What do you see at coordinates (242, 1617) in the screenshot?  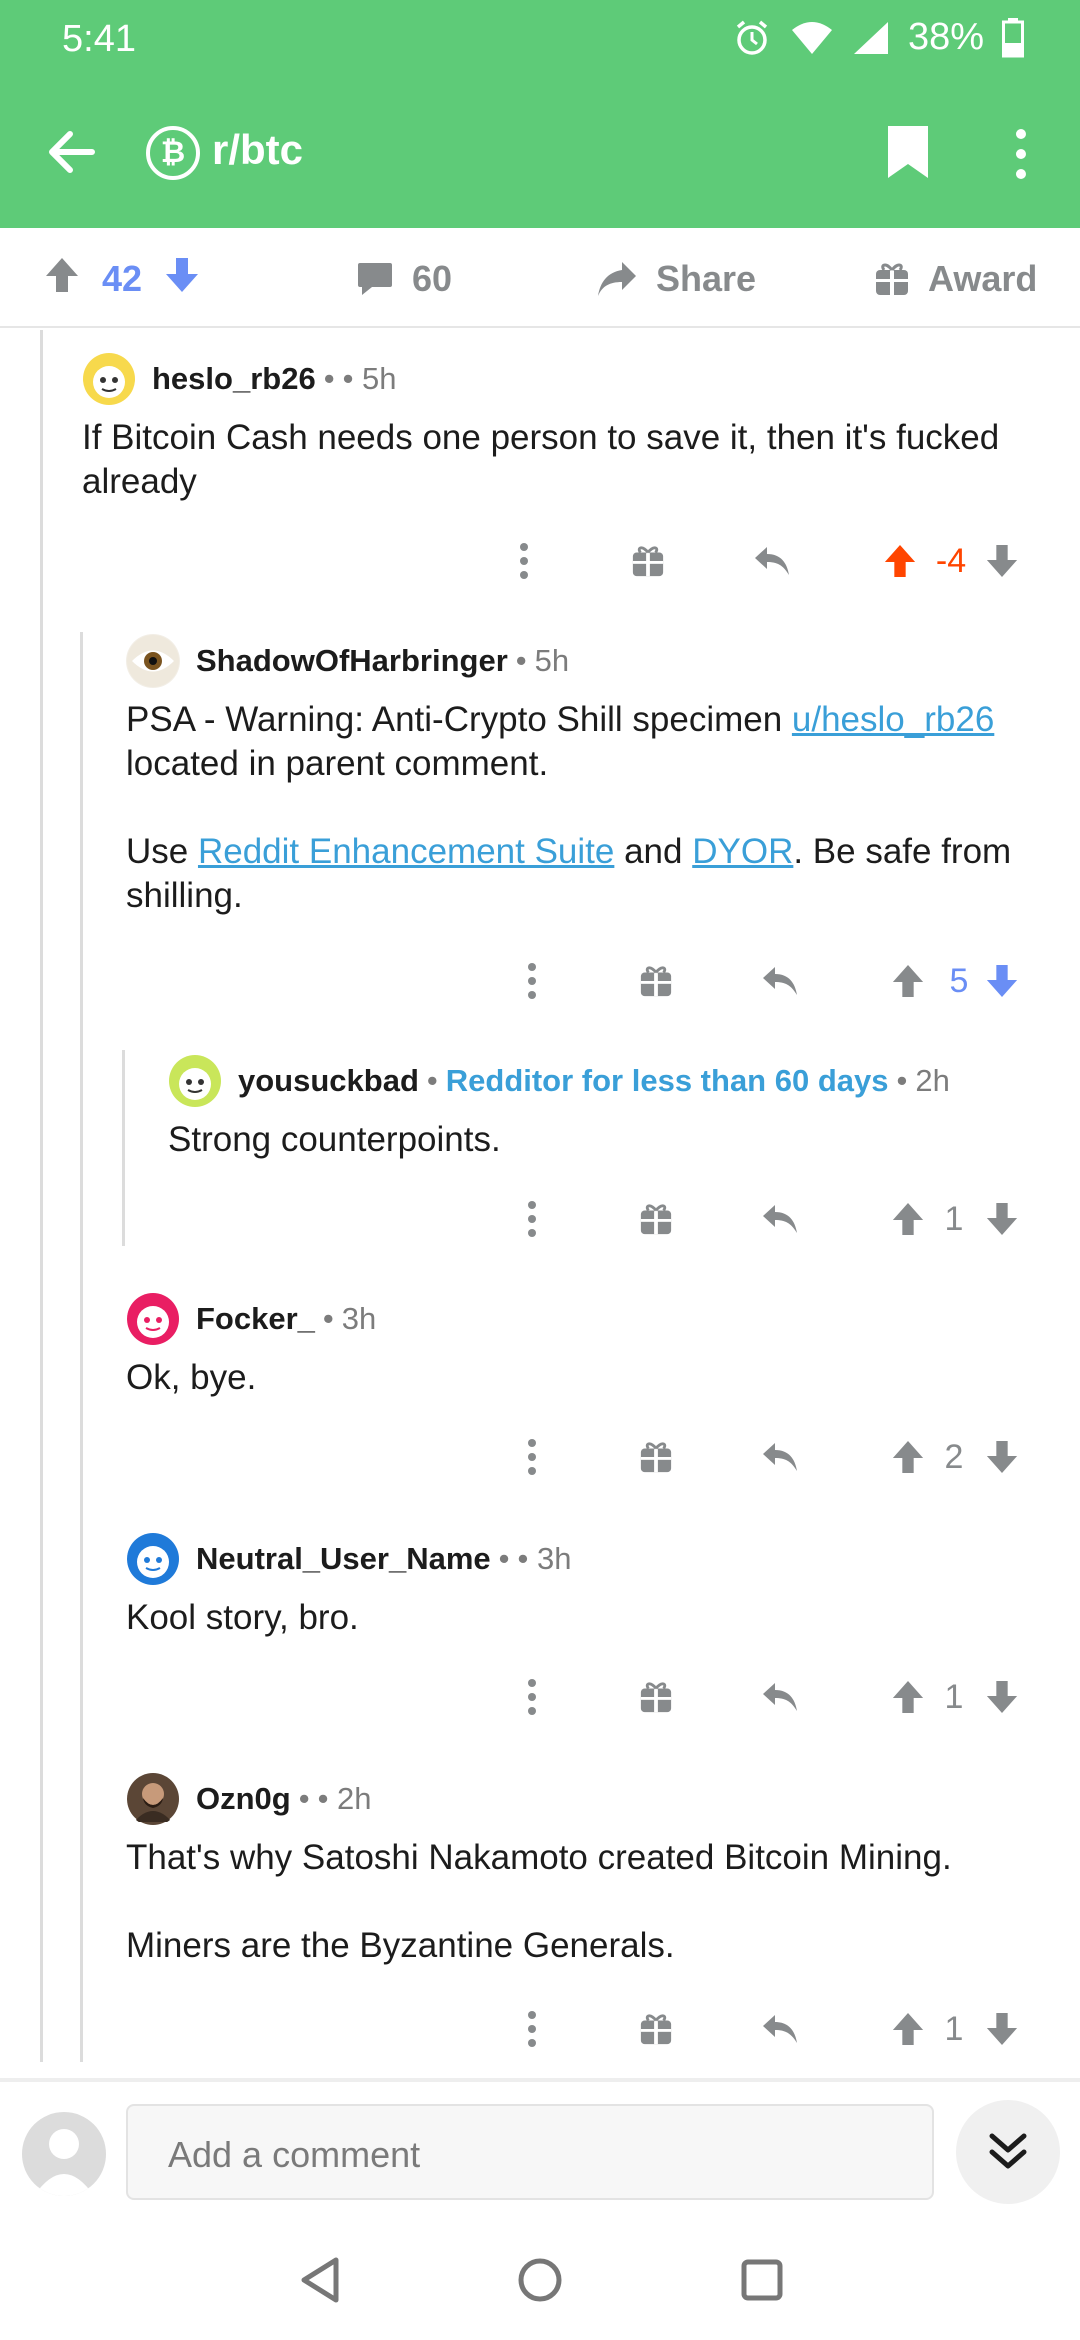 I see `comment-text: Kool story, bro.` at bounding box center [242, 1617].